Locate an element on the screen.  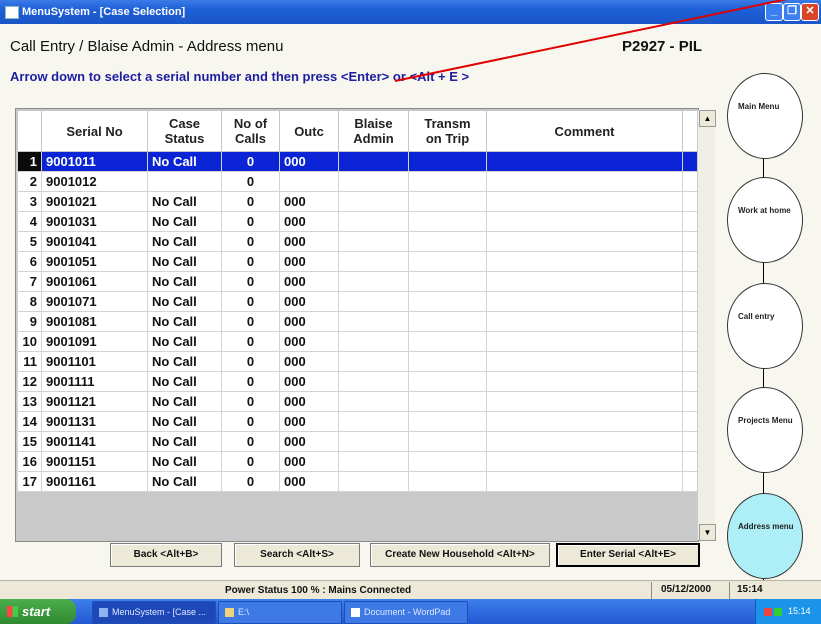
comment-header: Comment is located at coordinates (584, 131).